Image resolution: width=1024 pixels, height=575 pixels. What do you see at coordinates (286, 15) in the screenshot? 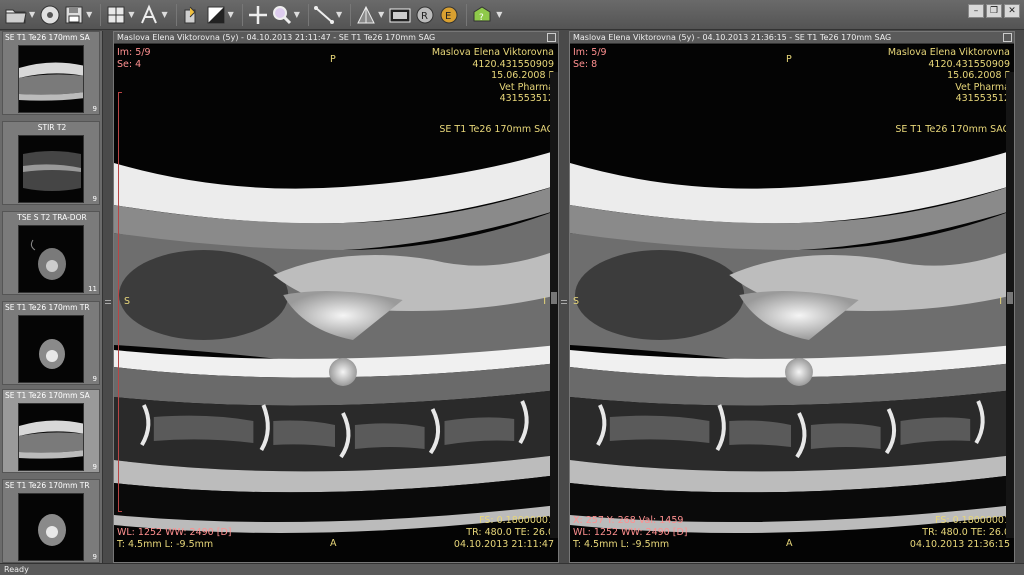
I see `zoom-icon: ▼` at bounding box center [286, 15].